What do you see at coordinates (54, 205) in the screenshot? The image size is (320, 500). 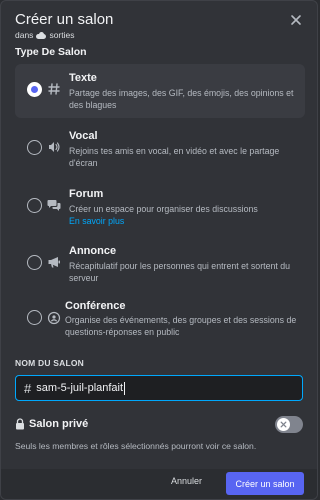 I see `forum-icon` at bounding box center [54, 205].